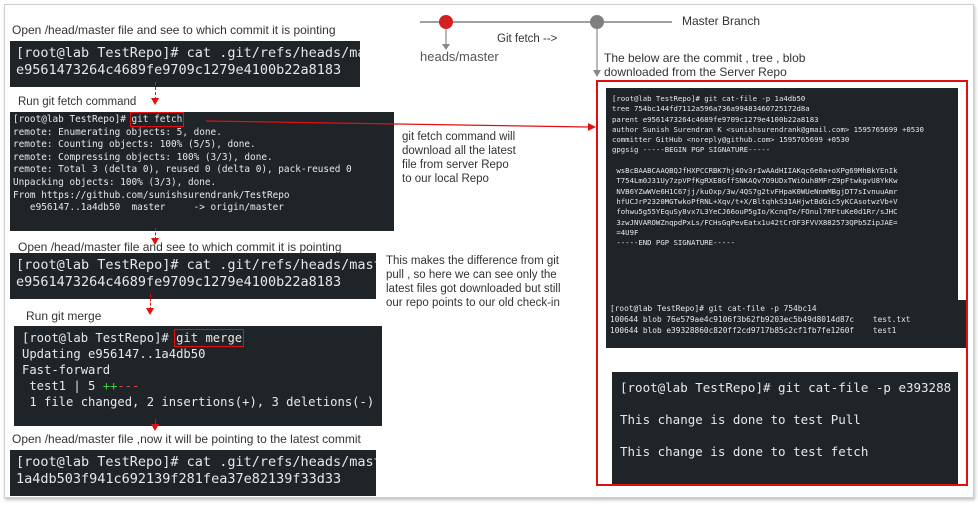  Describe the element at coordinates (400, 125) in the screenshot. I see `fetch-to-server-arrow` at that location.